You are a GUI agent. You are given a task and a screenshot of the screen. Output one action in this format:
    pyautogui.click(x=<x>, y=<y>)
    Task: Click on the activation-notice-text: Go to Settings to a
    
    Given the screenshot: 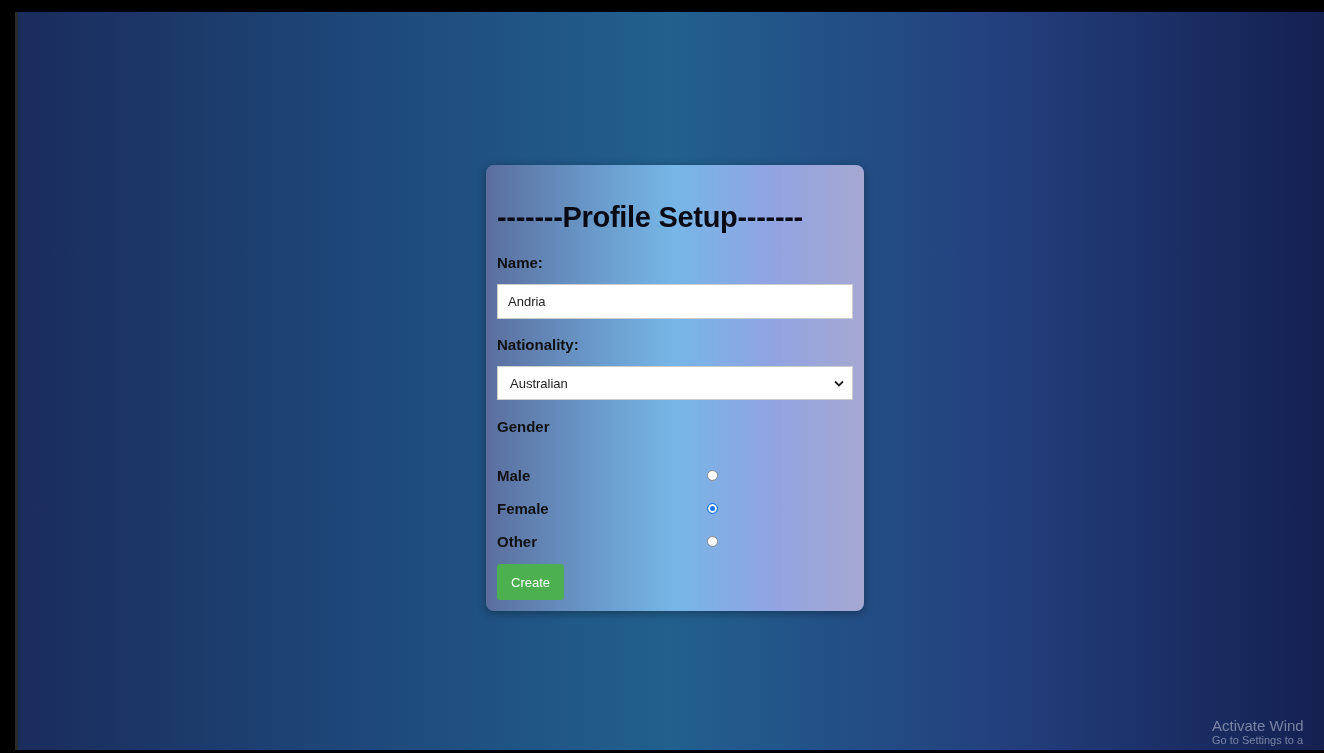 What is the action you would take?
    pyautogui.click(x=1258, y=740)
    